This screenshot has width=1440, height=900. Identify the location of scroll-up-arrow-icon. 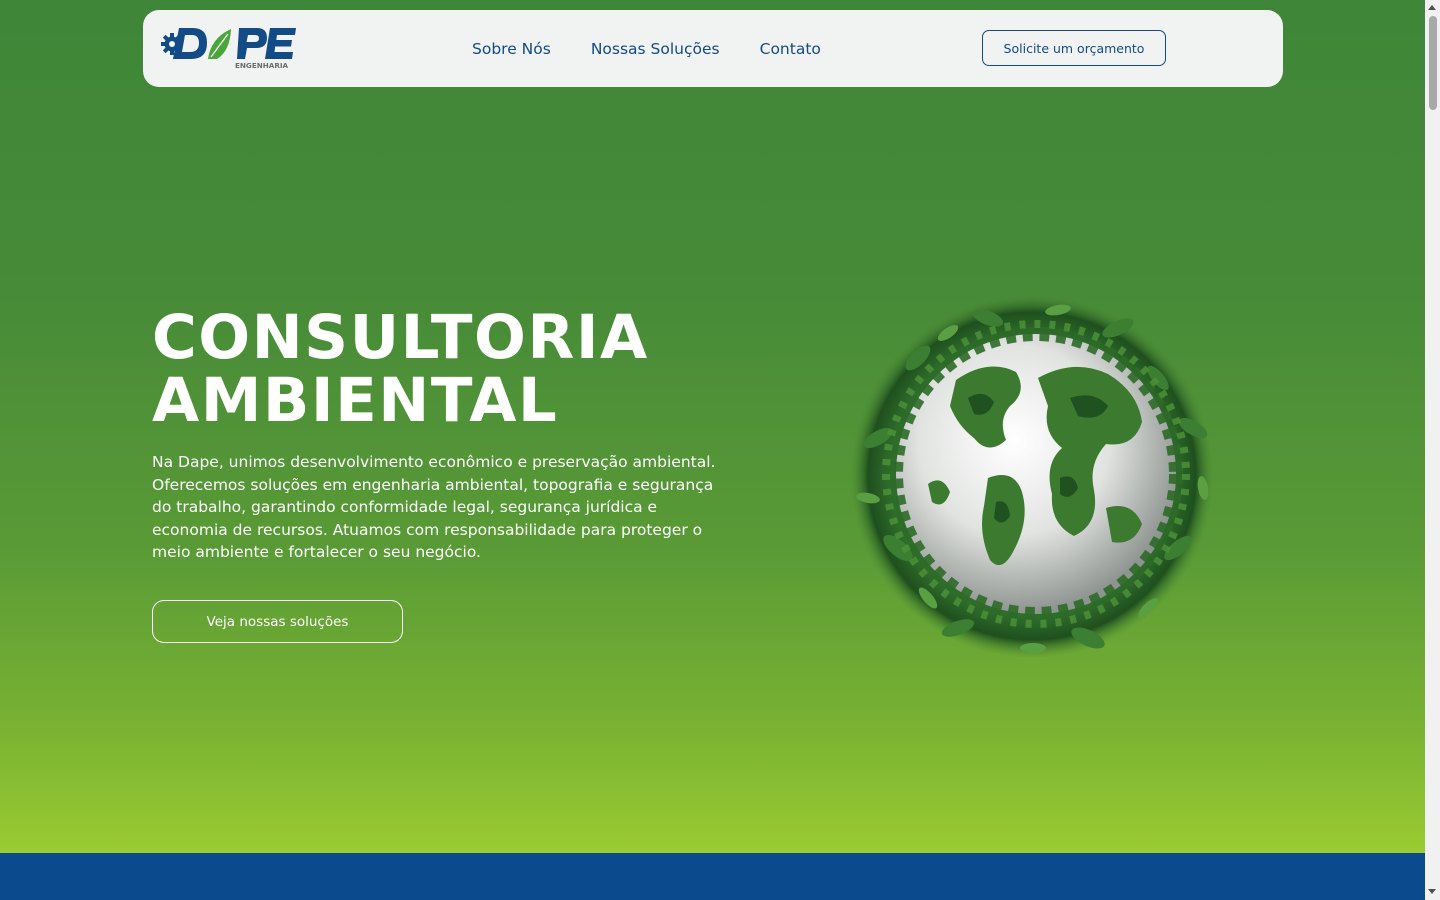
(1432, 7).